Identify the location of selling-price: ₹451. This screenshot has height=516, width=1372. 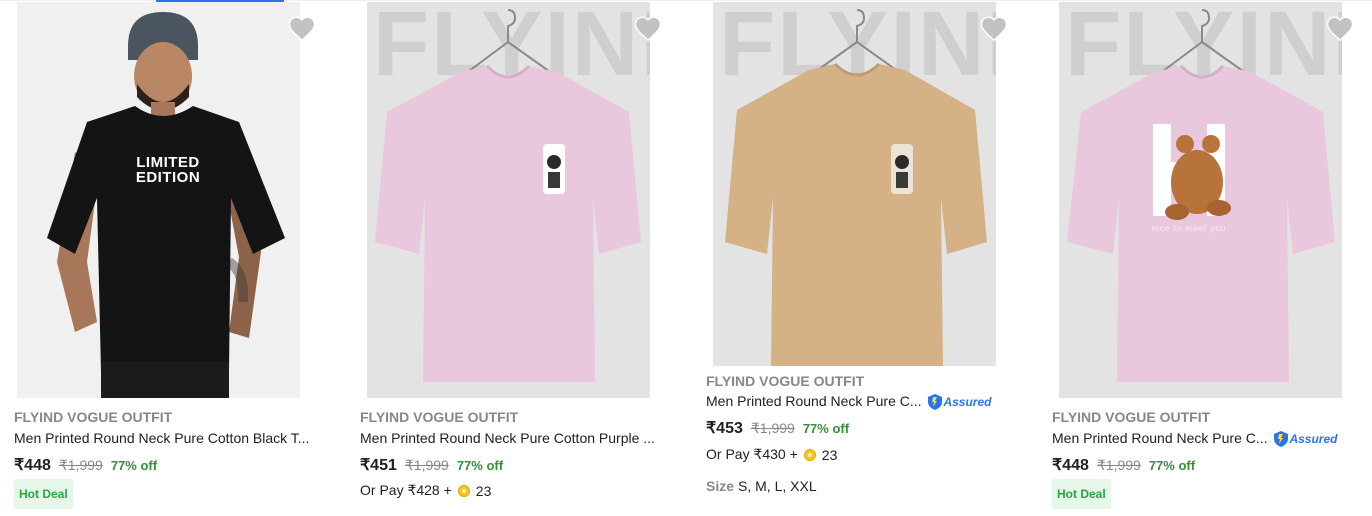
(378, 465).